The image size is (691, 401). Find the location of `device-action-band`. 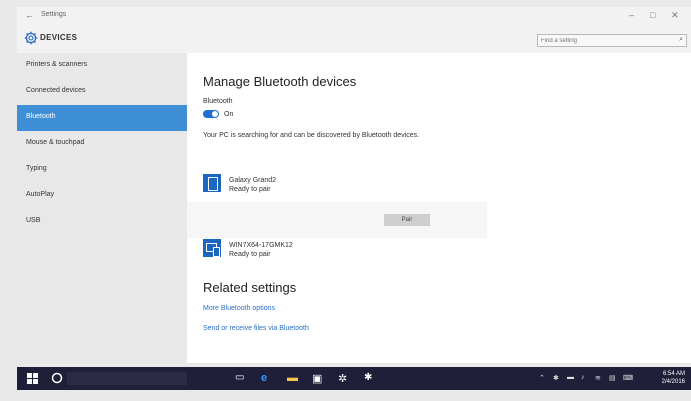

device-action-band is located at coordinates (337, 220).